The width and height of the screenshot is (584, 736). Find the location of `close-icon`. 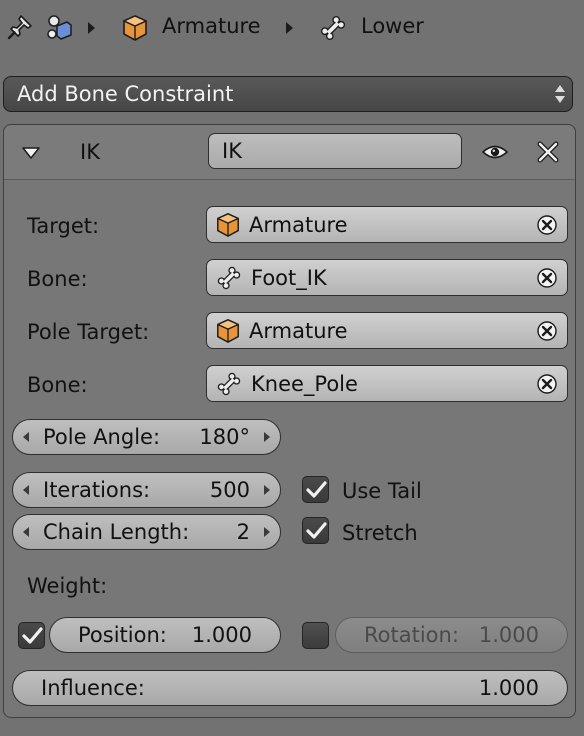

close-icon is located at coordinates (548, 154).